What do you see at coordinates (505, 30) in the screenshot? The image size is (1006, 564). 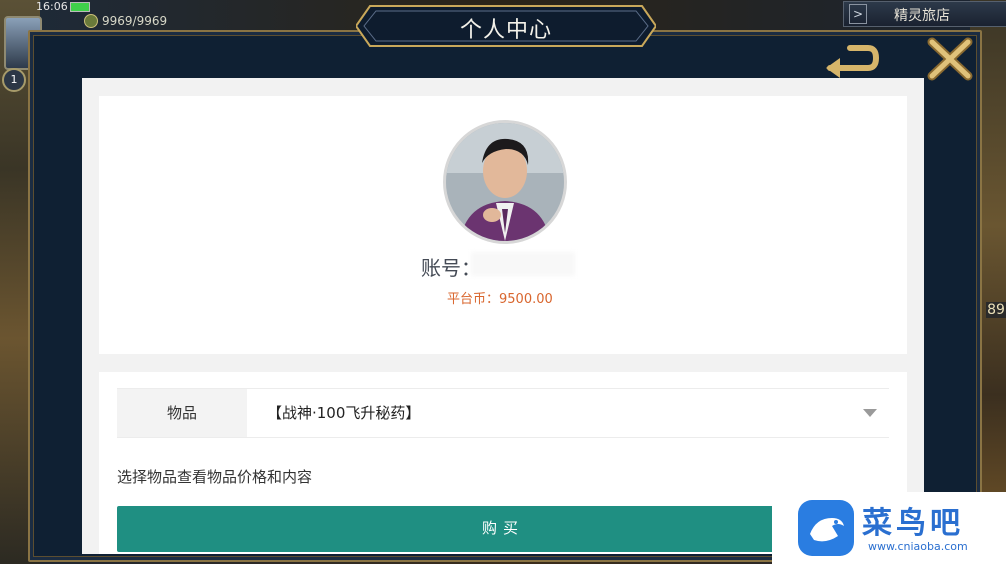 I see `dialog-title: 个人中心` at bounding box center [505, 30].